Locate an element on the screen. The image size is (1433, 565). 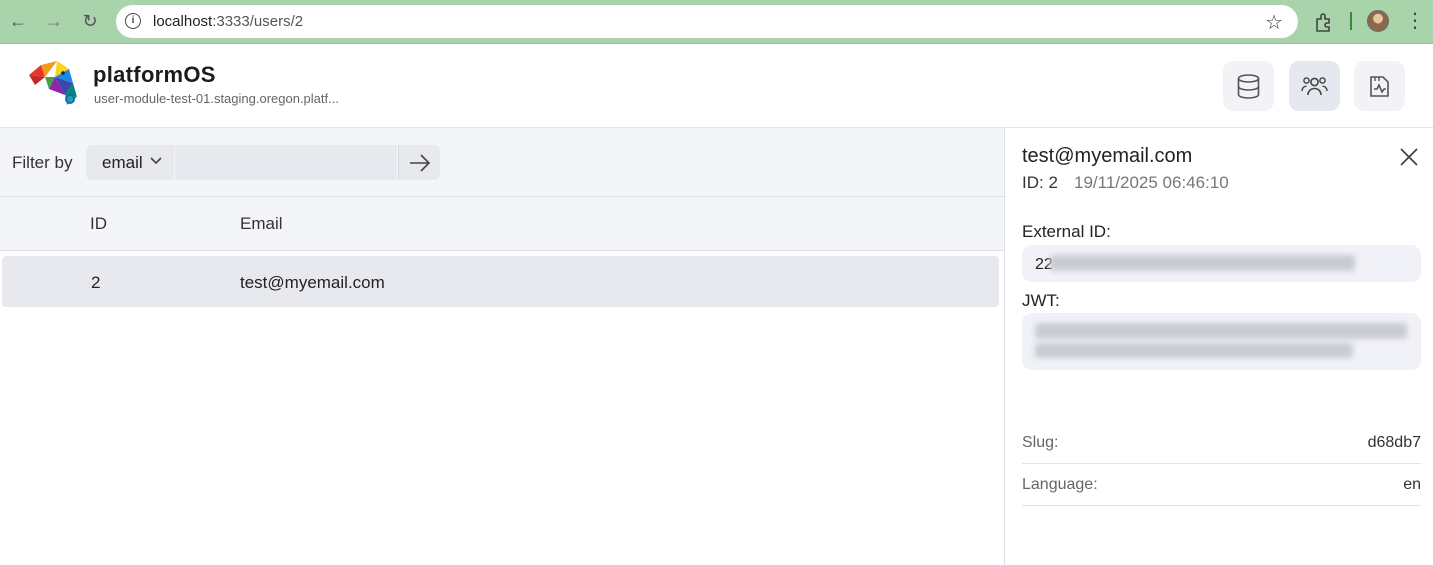
detail-email: test@myemail.com is located at coordinates (1107, 156).